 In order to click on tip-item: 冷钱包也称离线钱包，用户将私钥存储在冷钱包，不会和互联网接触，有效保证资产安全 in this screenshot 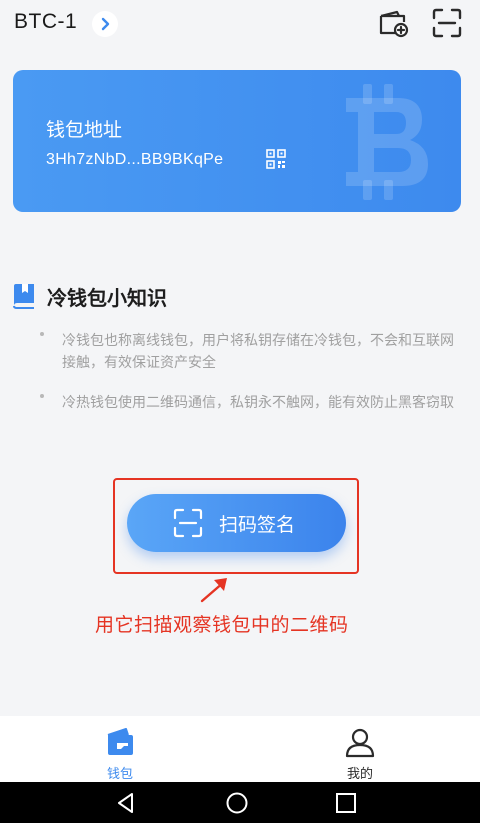, I will do `click(251, 352)`.